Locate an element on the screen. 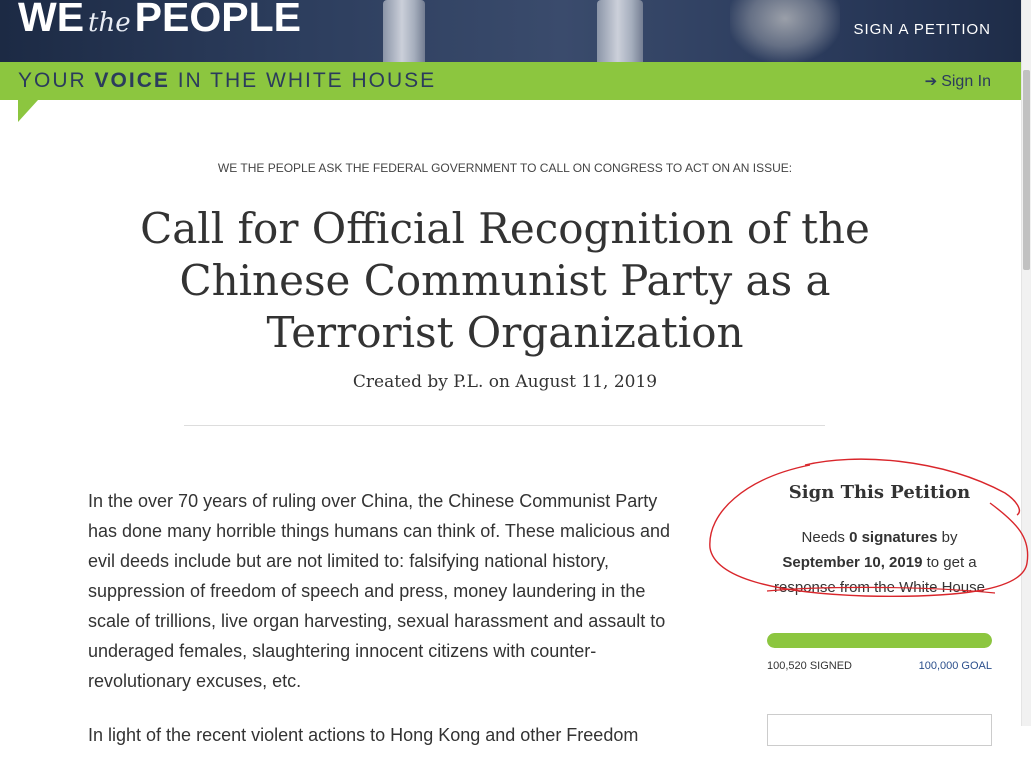 The height and width of the screenshot is (774, 1031). needs-text: Needs is located at coordinates (825, 537).